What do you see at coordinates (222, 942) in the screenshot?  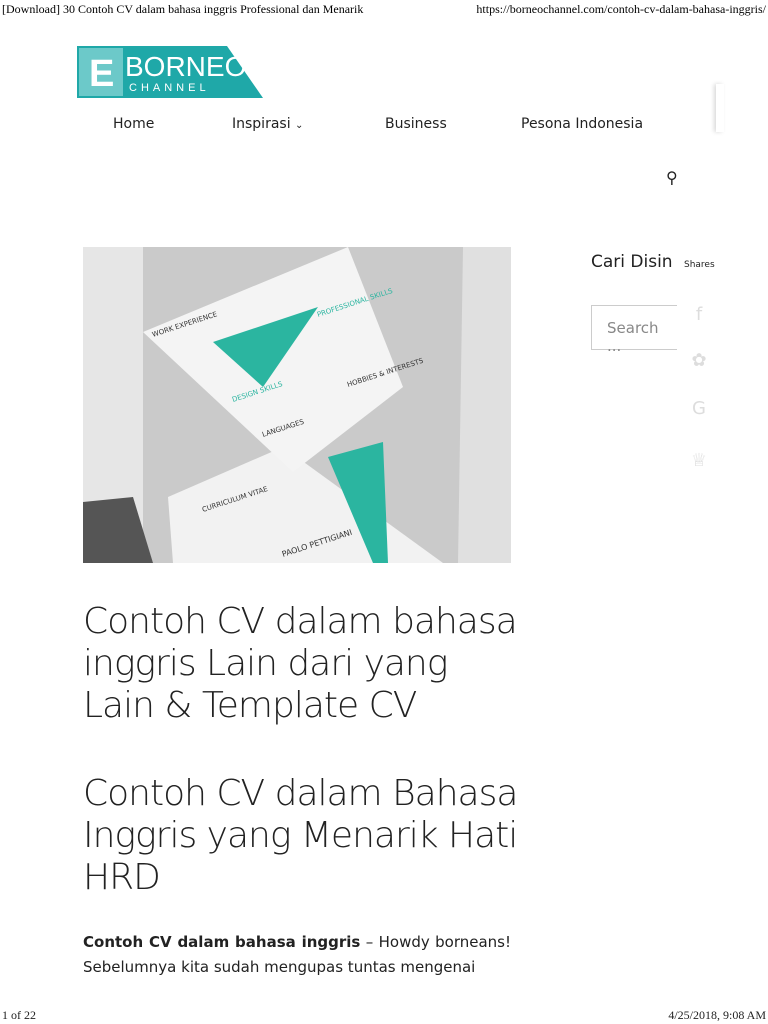 I see `intro-bold: Contoh CV dalam bahasa inggris` at bounding box center [222, 942].